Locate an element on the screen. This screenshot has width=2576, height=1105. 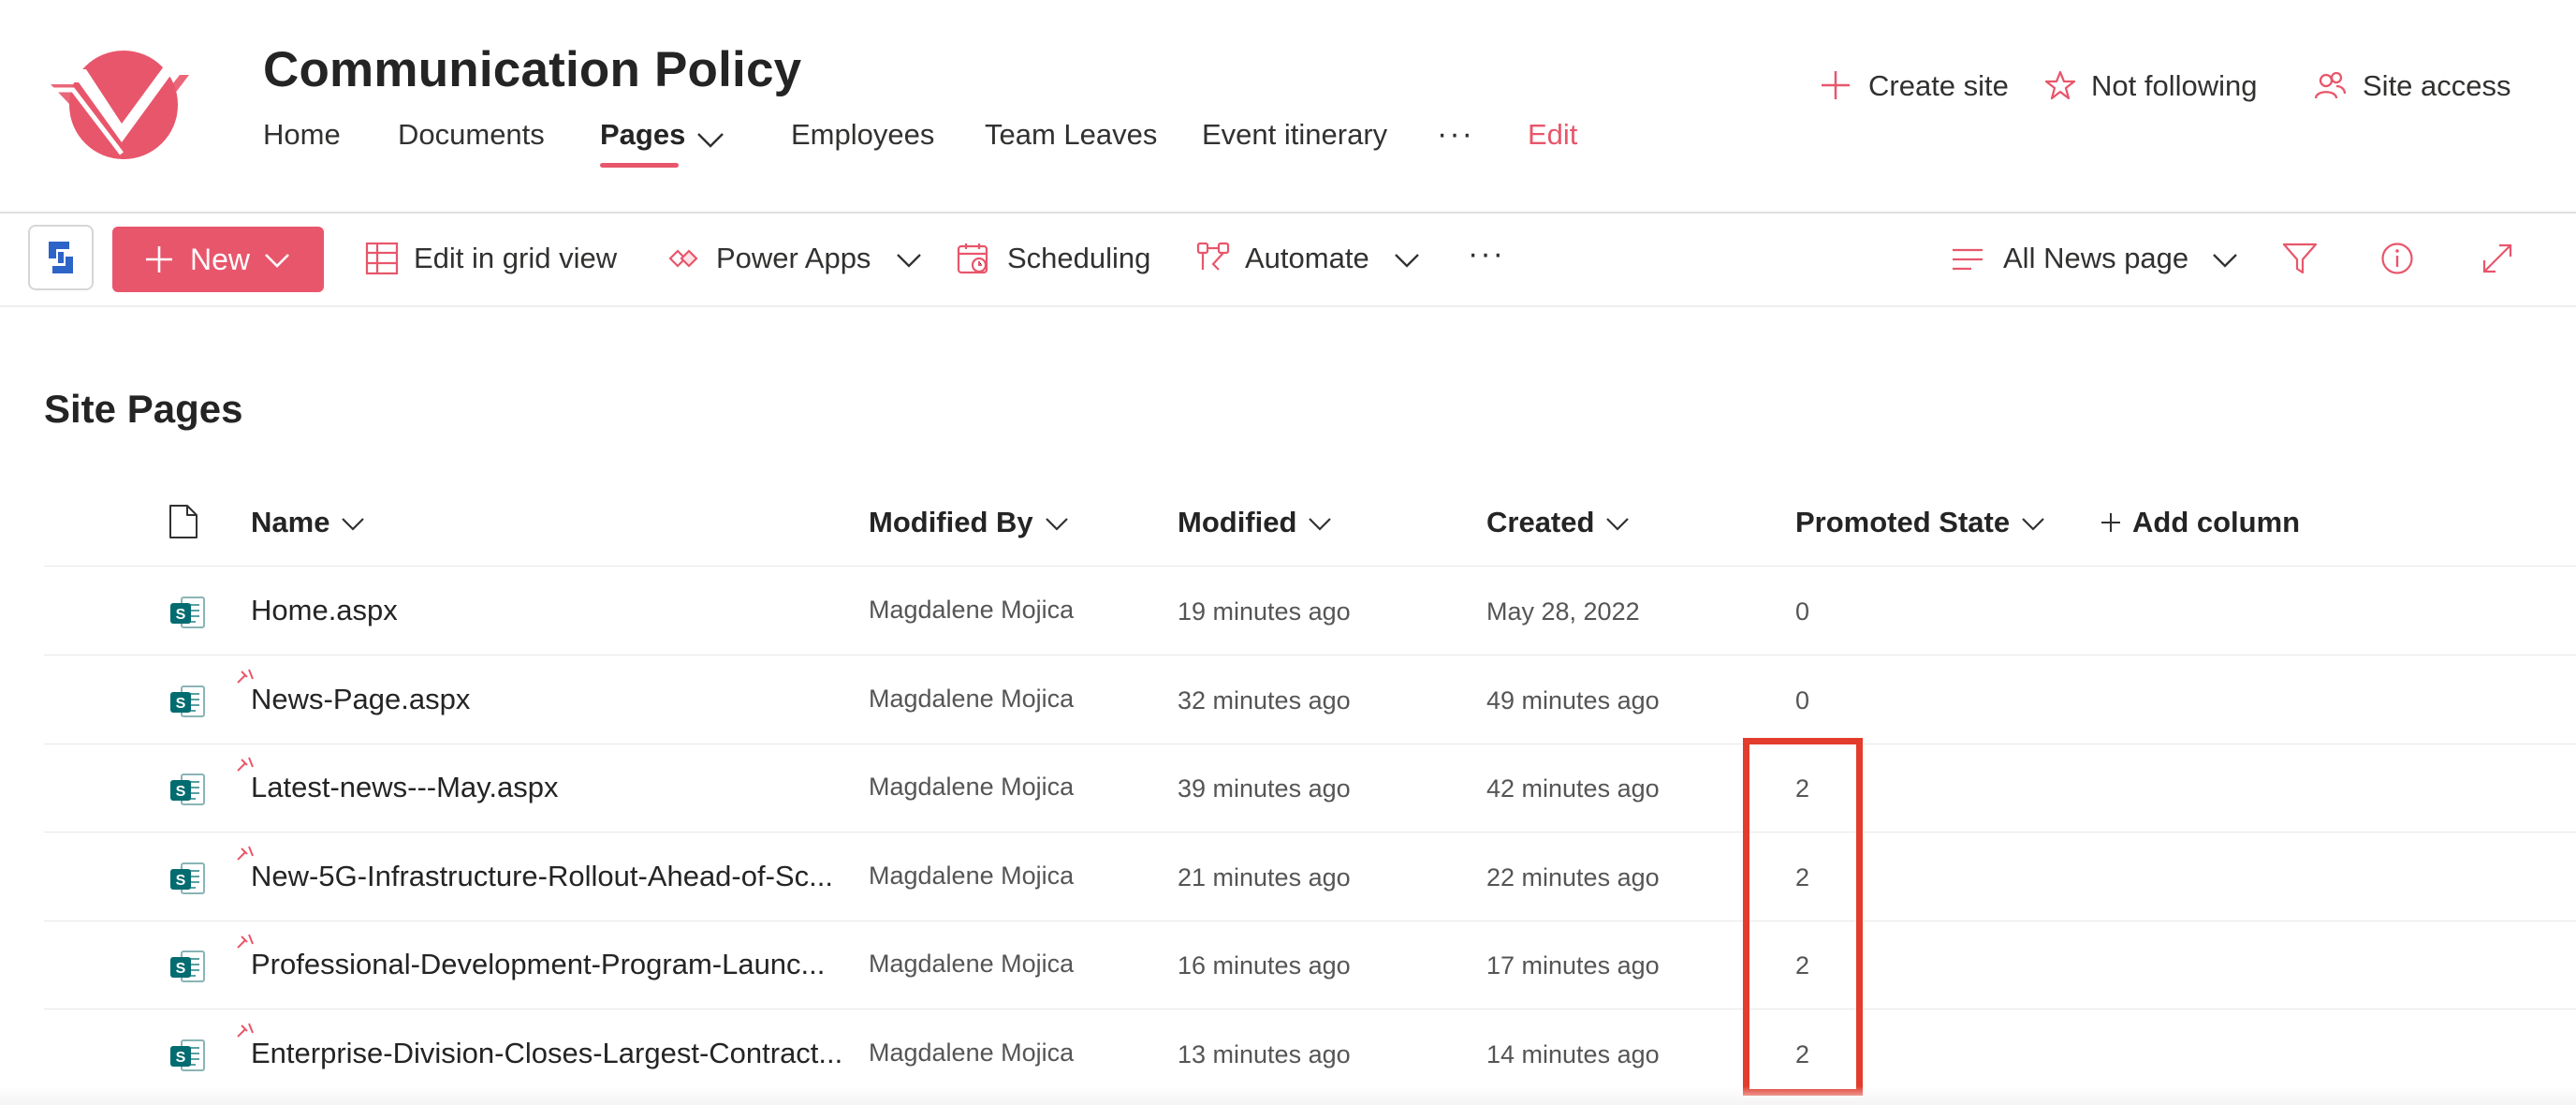
column-header-modified-by: Modified By is located at coordinates (969, 522).